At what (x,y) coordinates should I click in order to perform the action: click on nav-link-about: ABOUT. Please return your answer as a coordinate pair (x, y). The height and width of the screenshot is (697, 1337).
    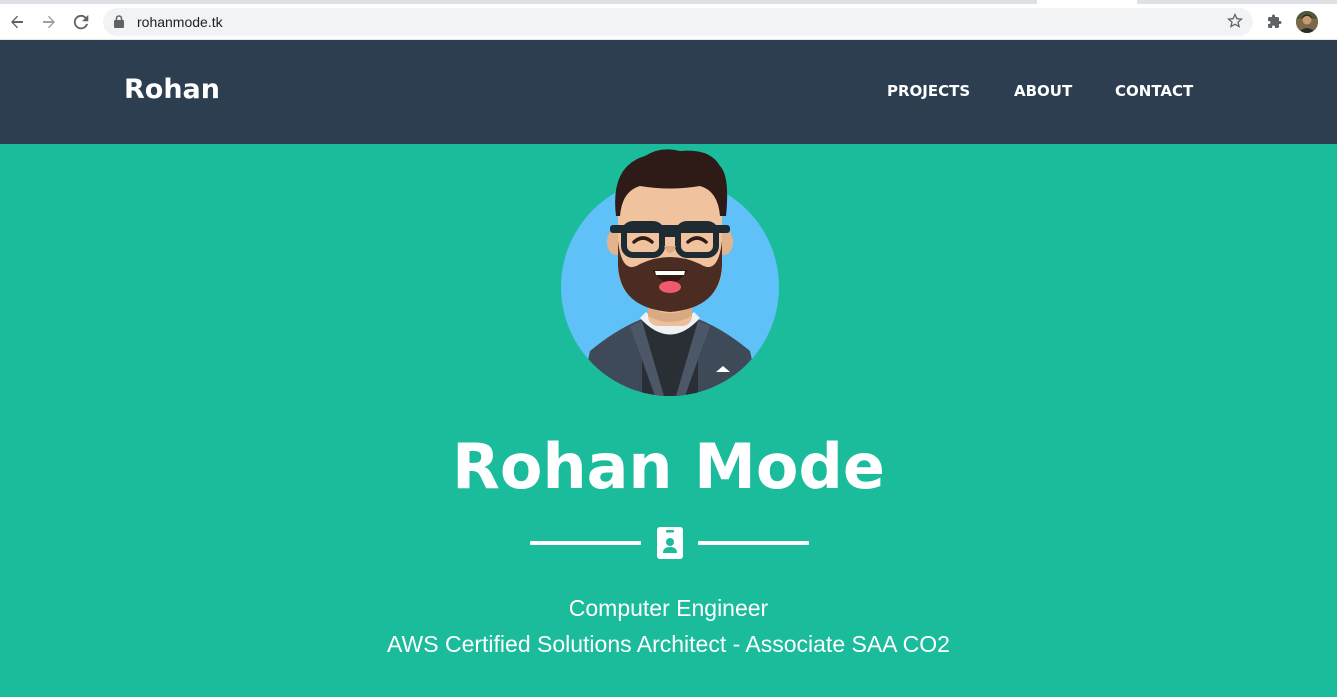
    Looking at the image, I should click on (1043, 91).